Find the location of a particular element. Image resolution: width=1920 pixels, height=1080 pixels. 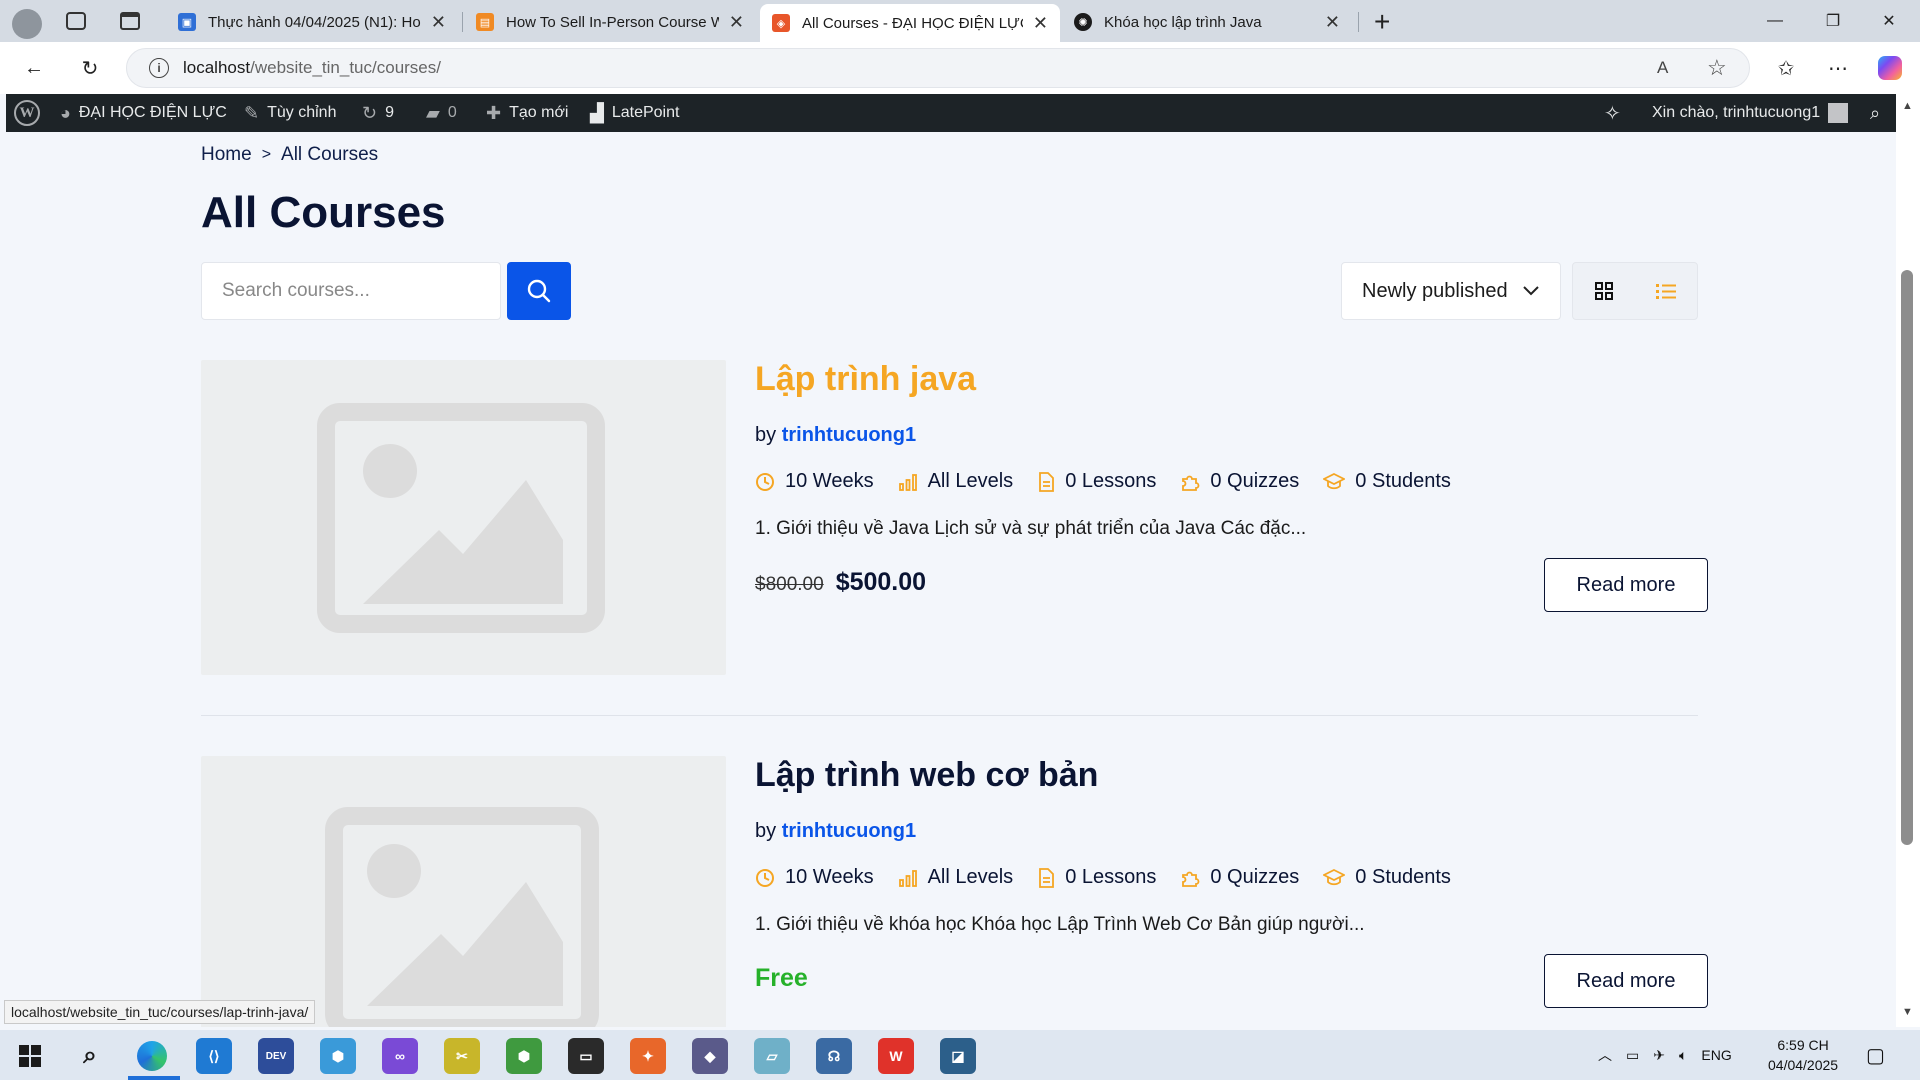

postgres-icon: ☊ is located at coordinates (834, 1056).